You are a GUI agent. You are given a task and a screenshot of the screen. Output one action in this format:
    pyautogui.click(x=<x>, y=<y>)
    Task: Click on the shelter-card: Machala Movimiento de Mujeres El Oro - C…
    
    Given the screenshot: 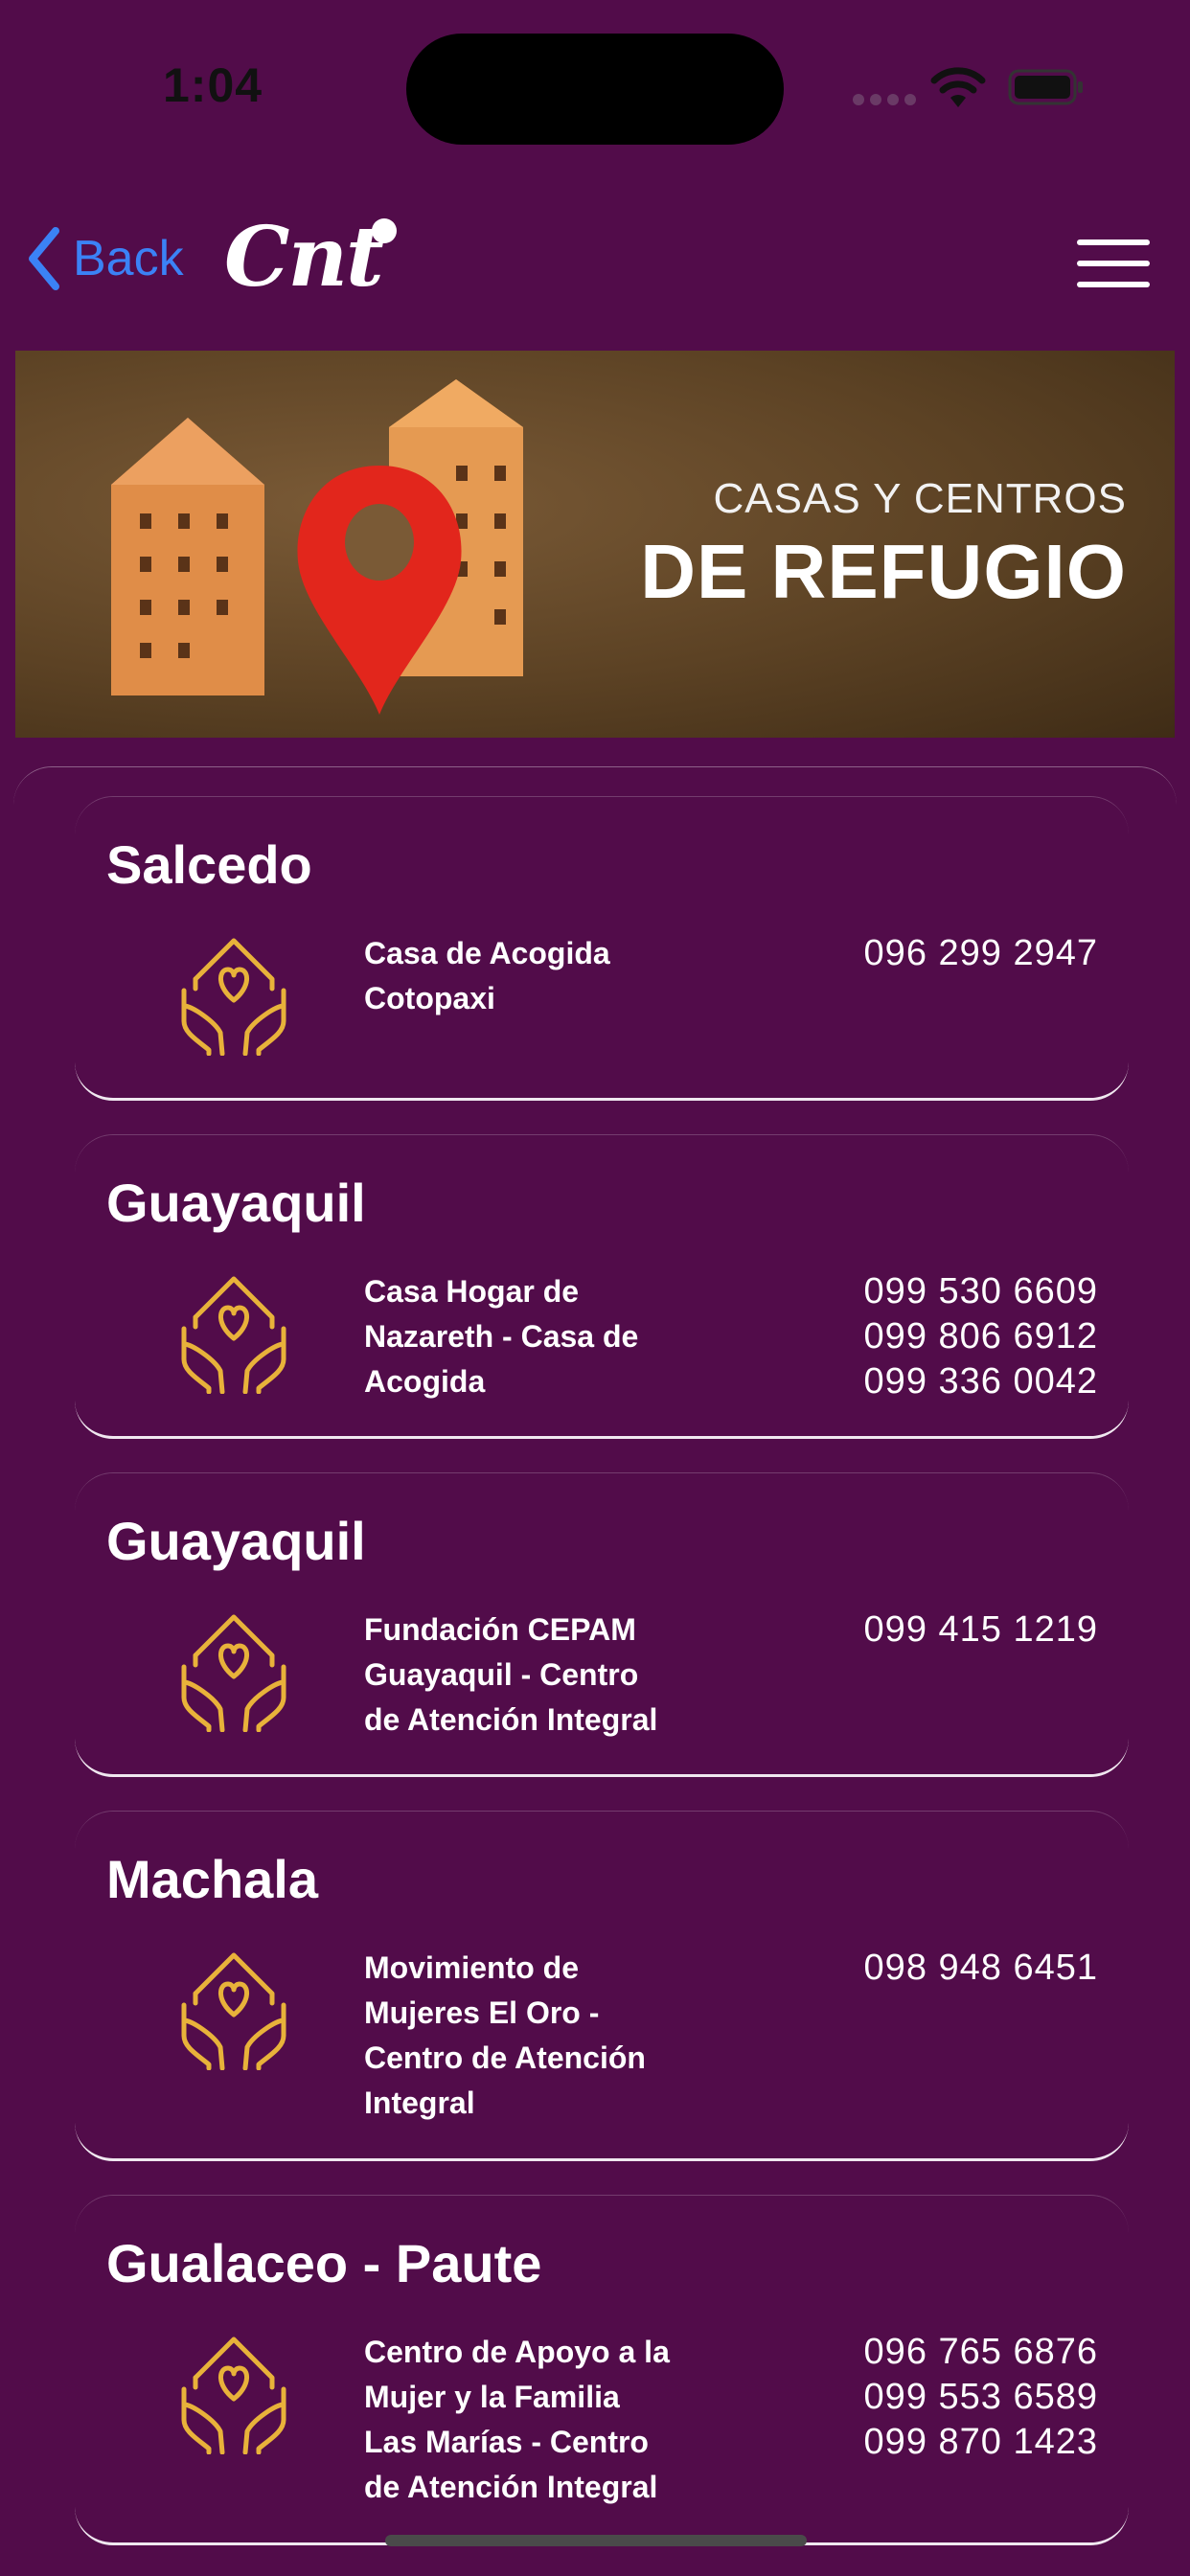 What is the action you would take?
    pyautogui.click(x=602, y=1986)
    